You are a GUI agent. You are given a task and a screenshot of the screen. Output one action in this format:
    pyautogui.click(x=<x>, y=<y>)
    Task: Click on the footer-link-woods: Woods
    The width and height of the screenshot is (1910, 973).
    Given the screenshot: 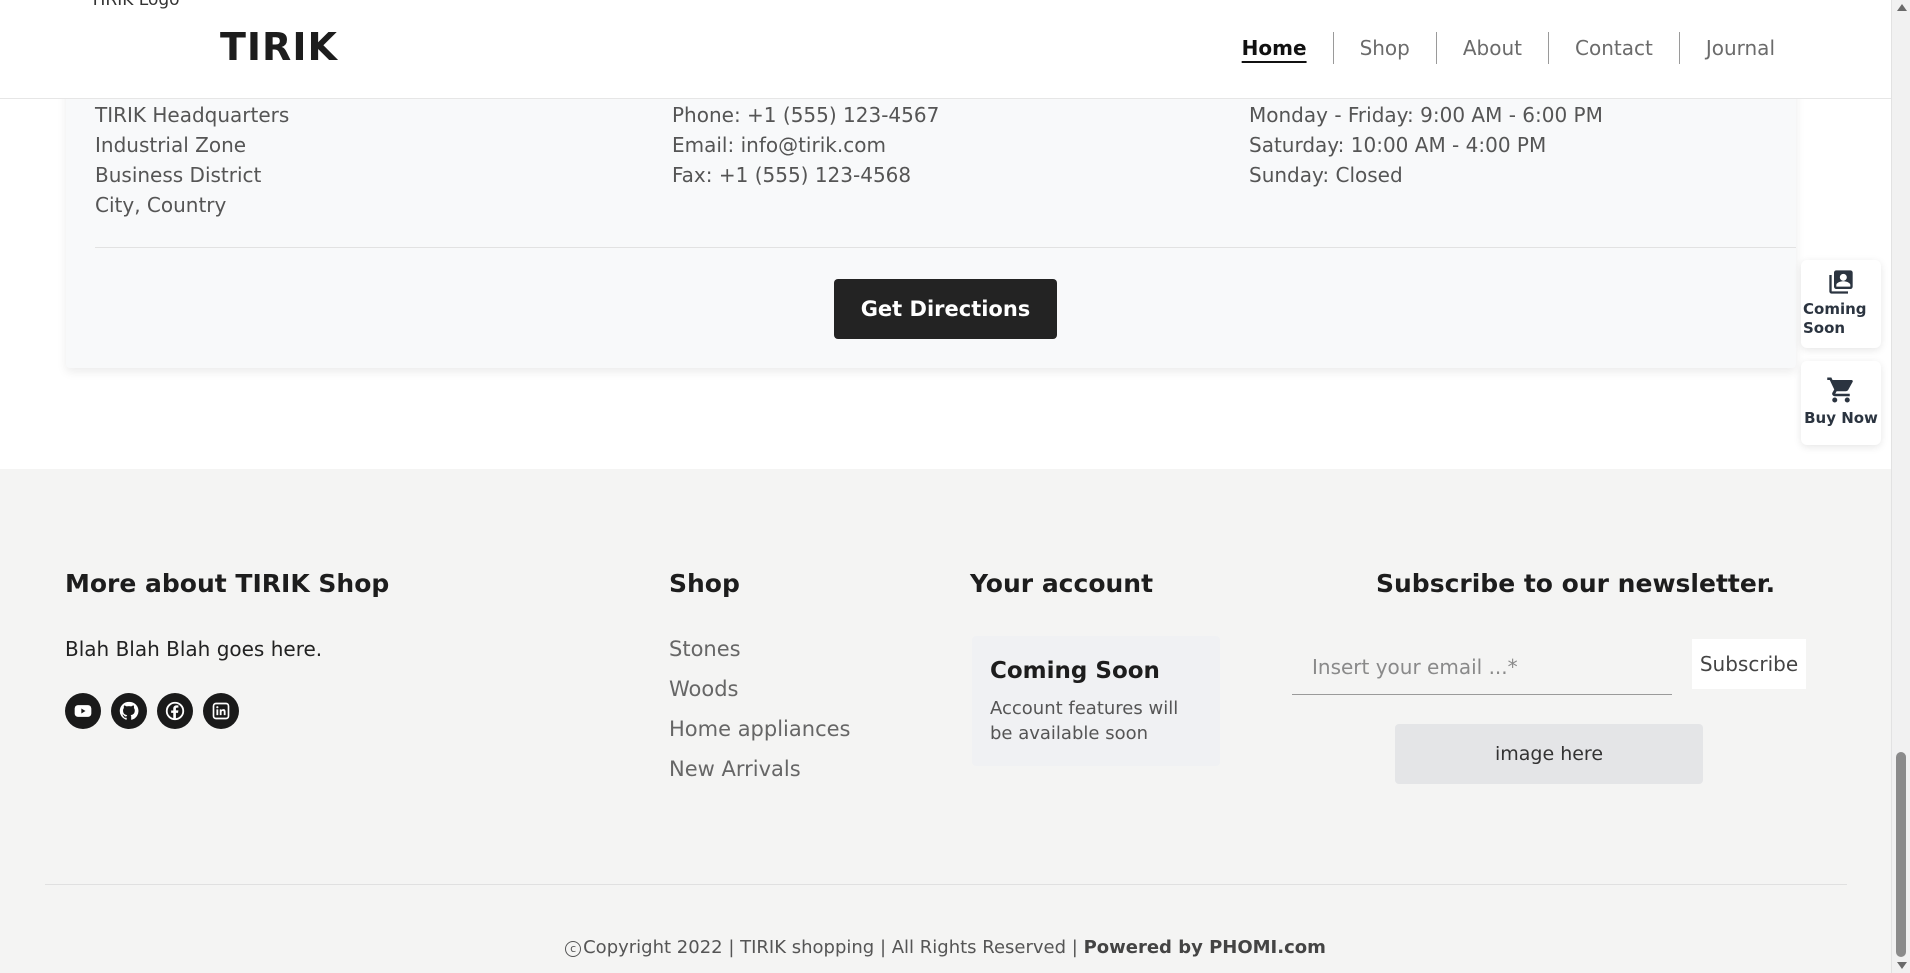 What is the action you would take?
    pyautogui.click(x=759, y=689)
    